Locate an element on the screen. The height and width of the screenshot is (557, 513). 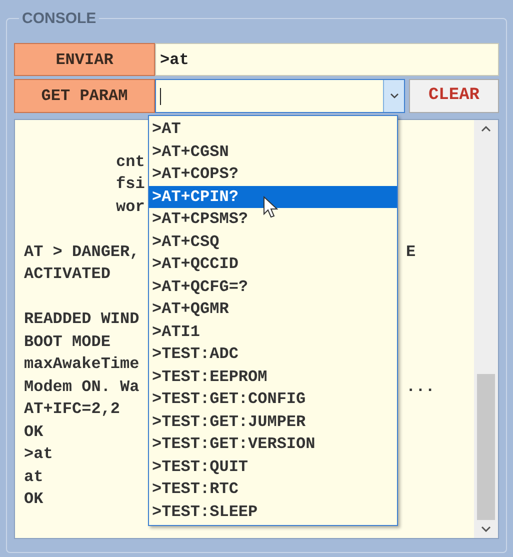
dropdown-item: >ATI1 is located at coordinates (273, 331).